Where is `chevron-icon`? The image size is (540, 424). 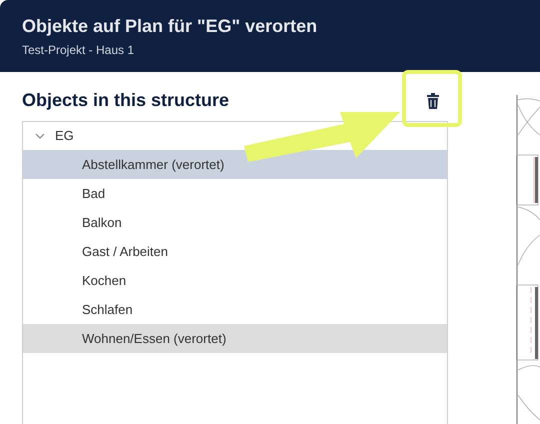 chevron-icon is located at coordinates (40, 136).